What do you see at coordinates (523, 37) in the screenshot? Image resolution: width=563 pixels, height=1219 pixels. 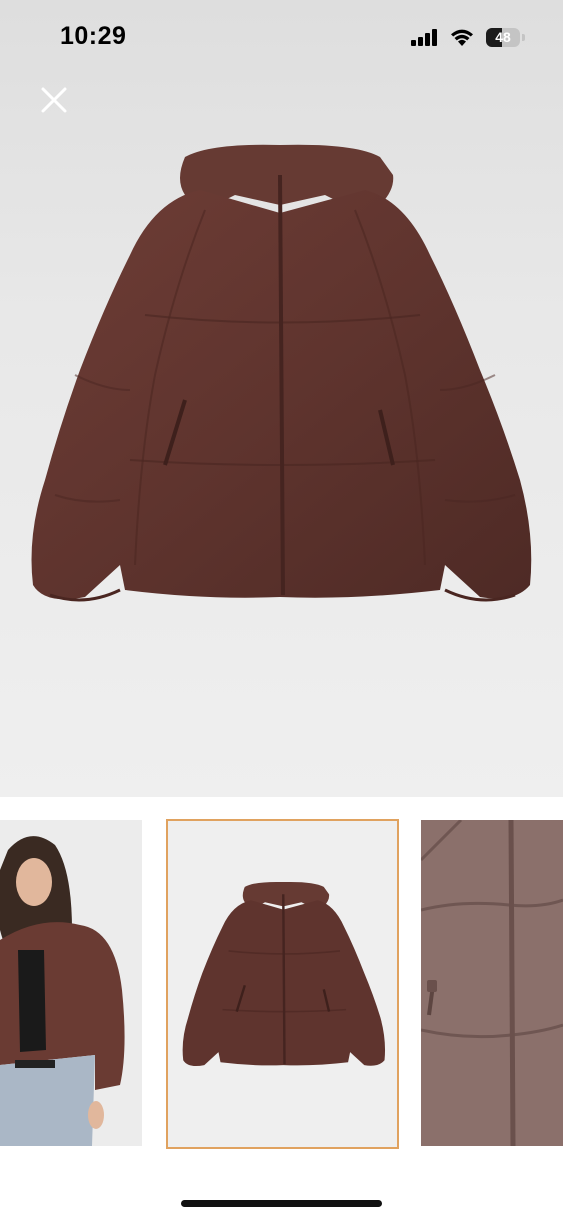 I see `battery-cap` at bounding box center [523, 37].